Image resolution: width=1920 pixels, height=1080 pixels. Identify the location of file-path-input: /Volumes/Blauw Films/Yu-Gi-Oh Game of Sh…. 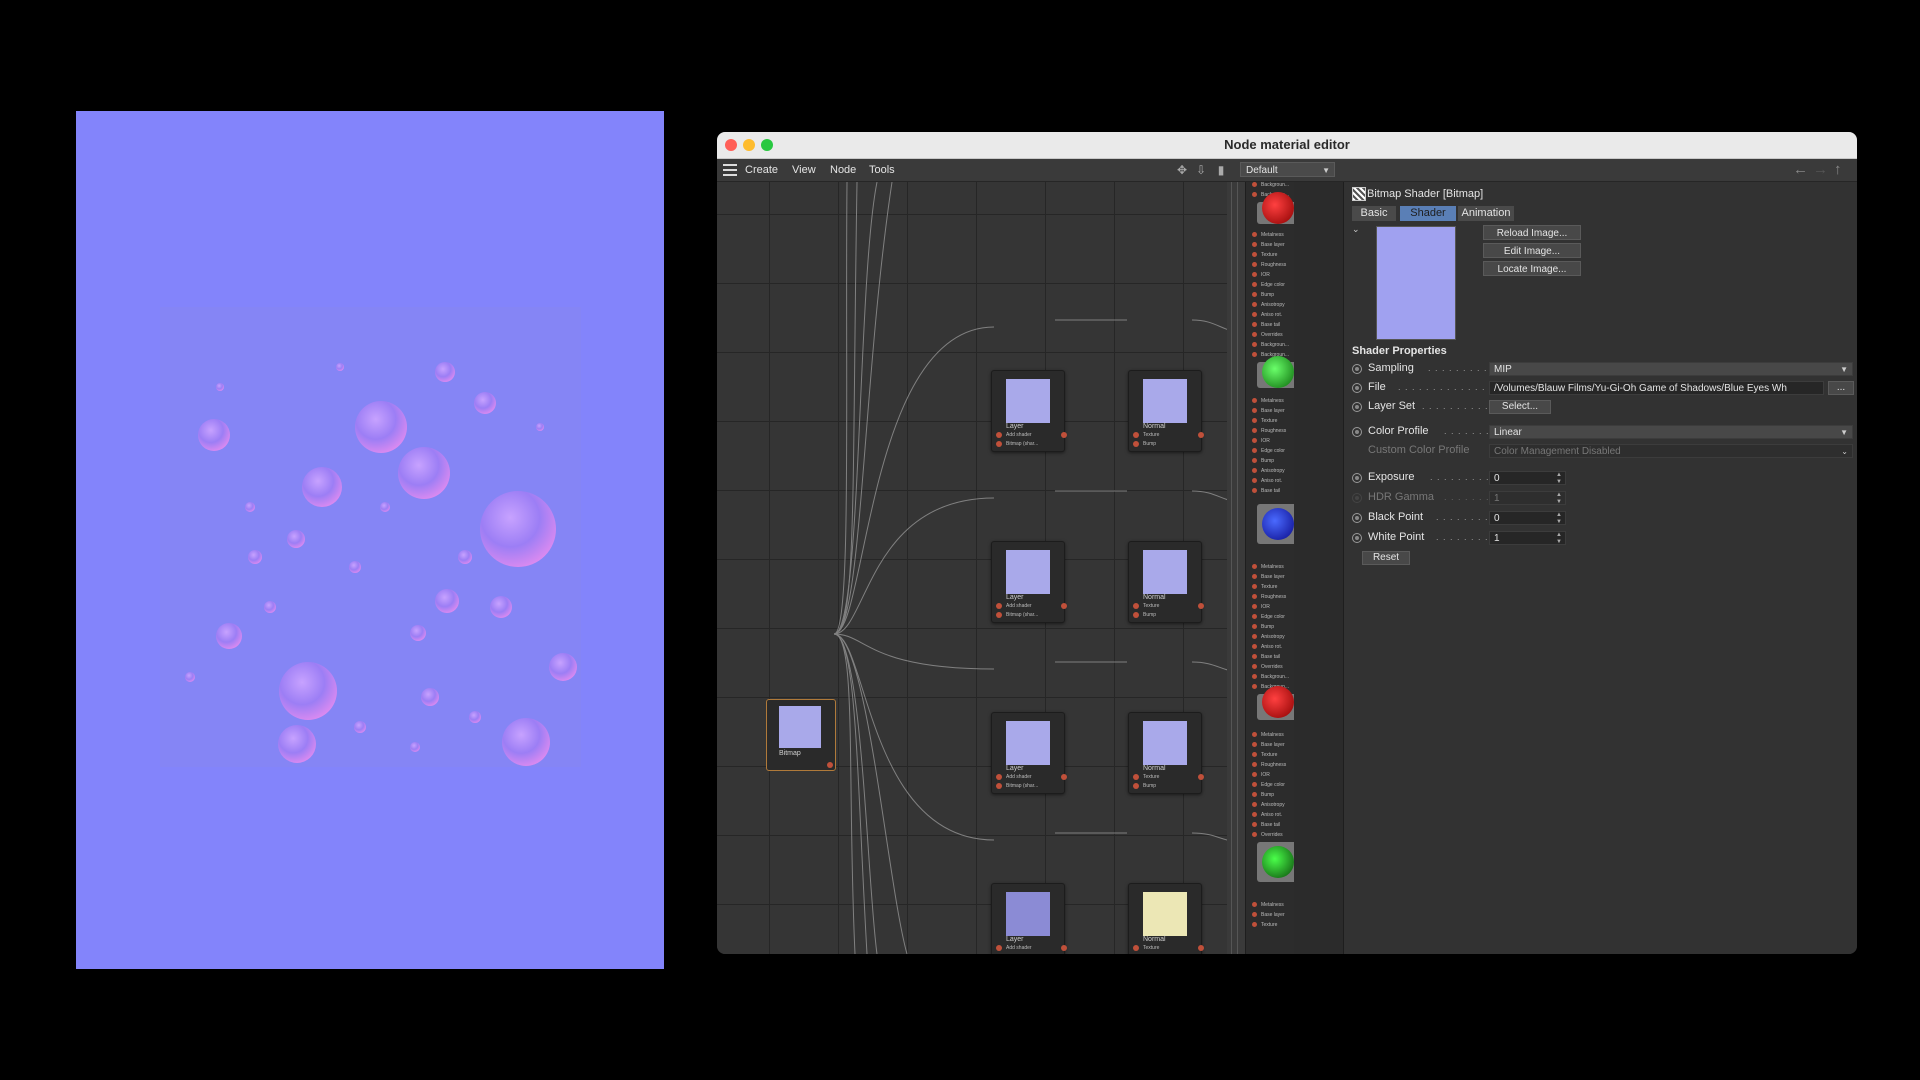
(1656, 388).